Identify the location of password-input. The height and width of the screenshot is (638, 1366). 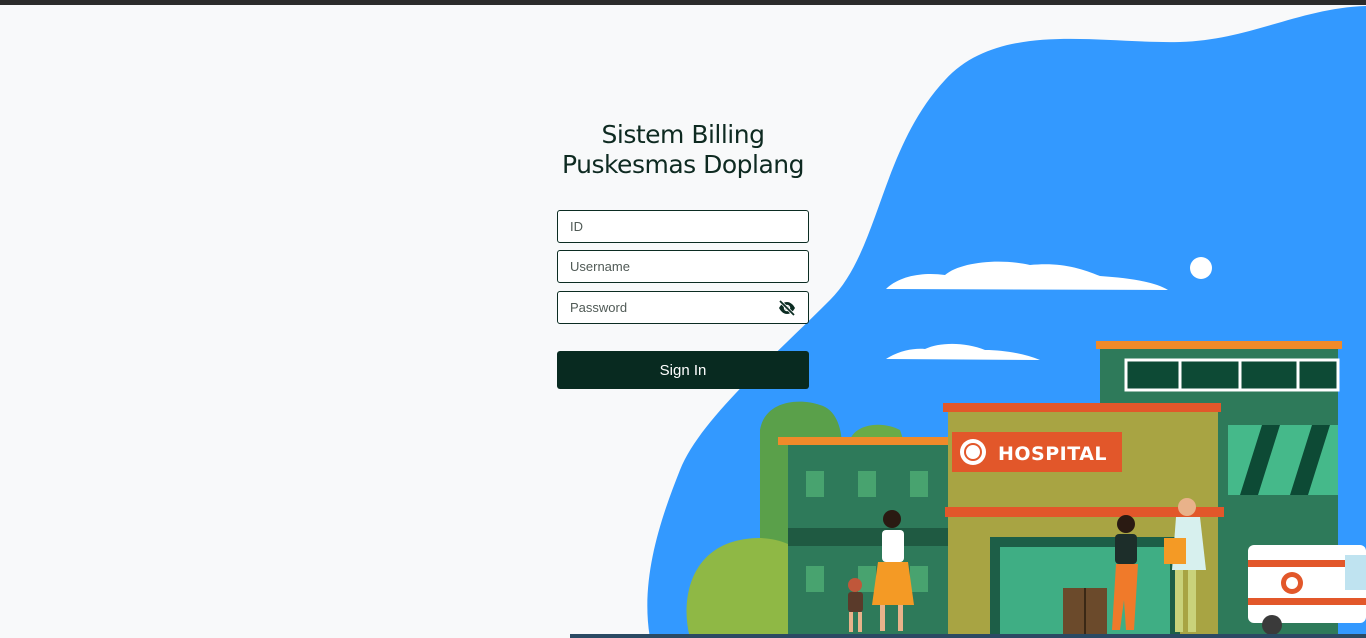
(683, 307).